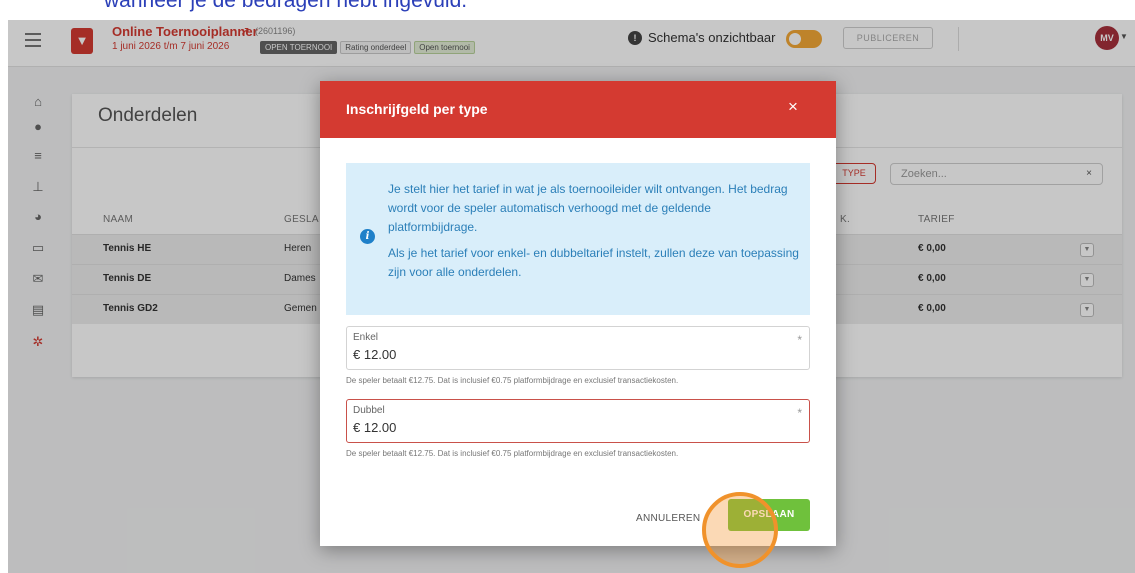  I want to click on tutorial-caption: wanneer je de bedragen hebt ingevuld., so click(567, 10).